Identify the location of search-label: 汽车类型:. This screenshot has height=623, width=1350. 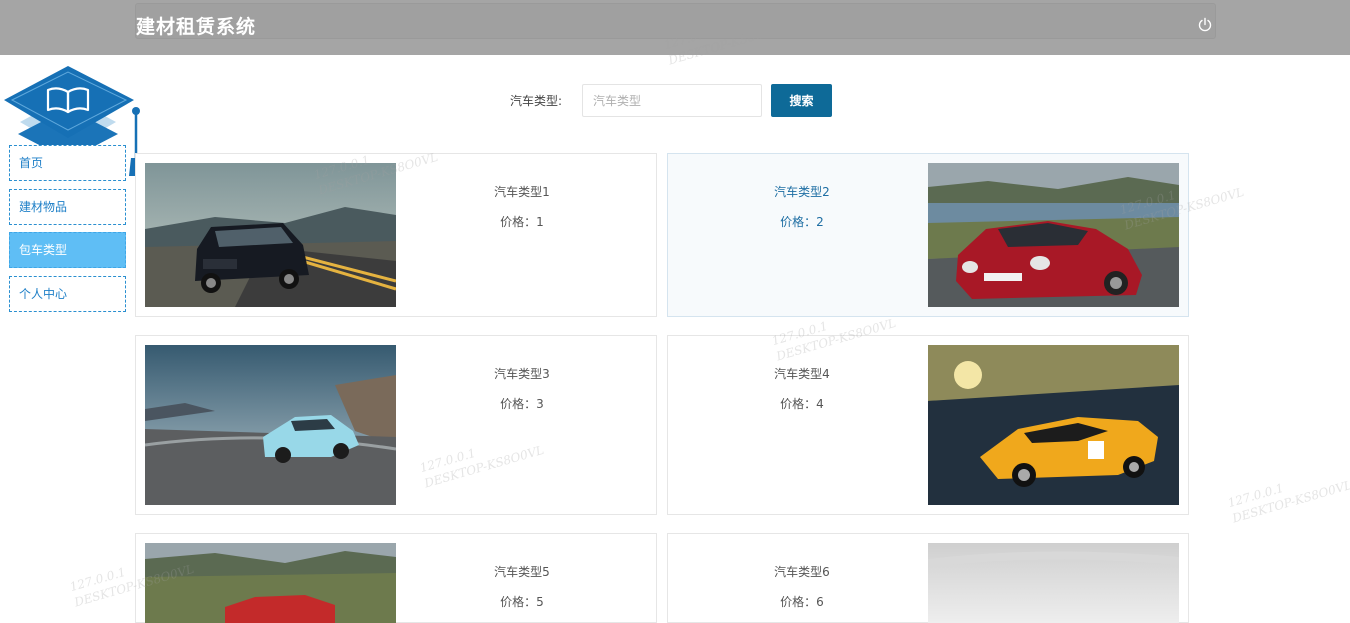
(536, 101).